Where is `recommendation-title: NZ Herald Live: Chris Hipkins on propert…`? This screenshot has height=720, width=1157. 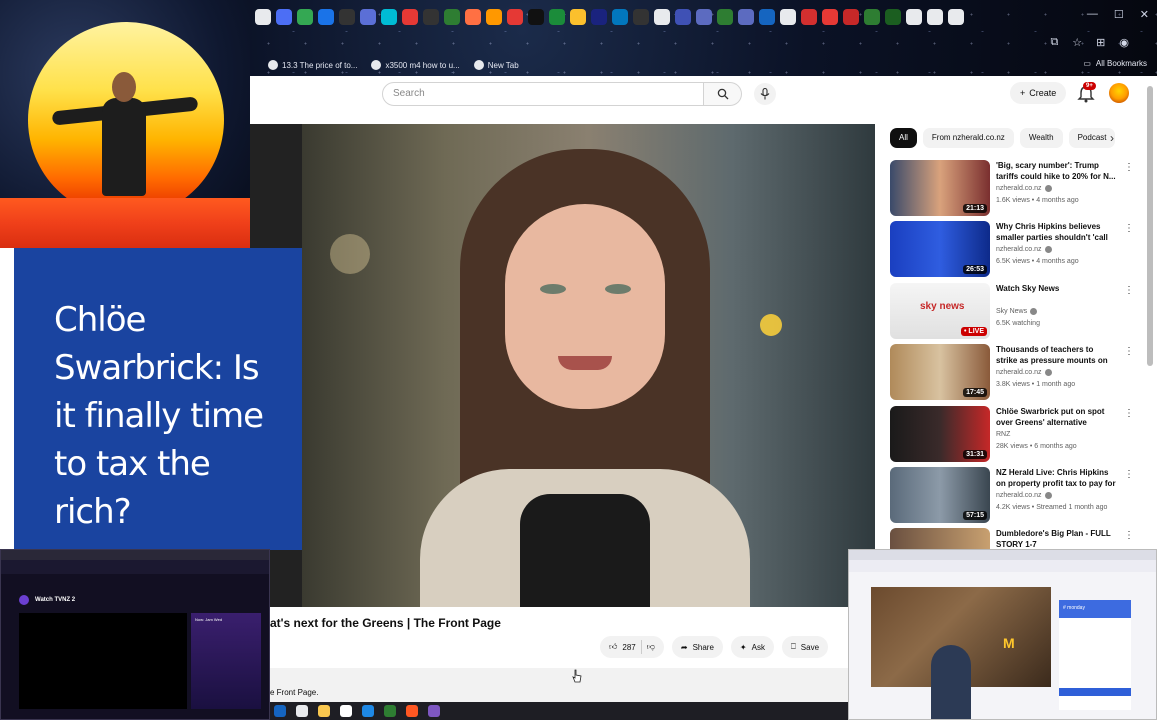 recommendation-title: NZ Herald Live: Chris Hipkins on propert… is located at coordinates (1056, 478).